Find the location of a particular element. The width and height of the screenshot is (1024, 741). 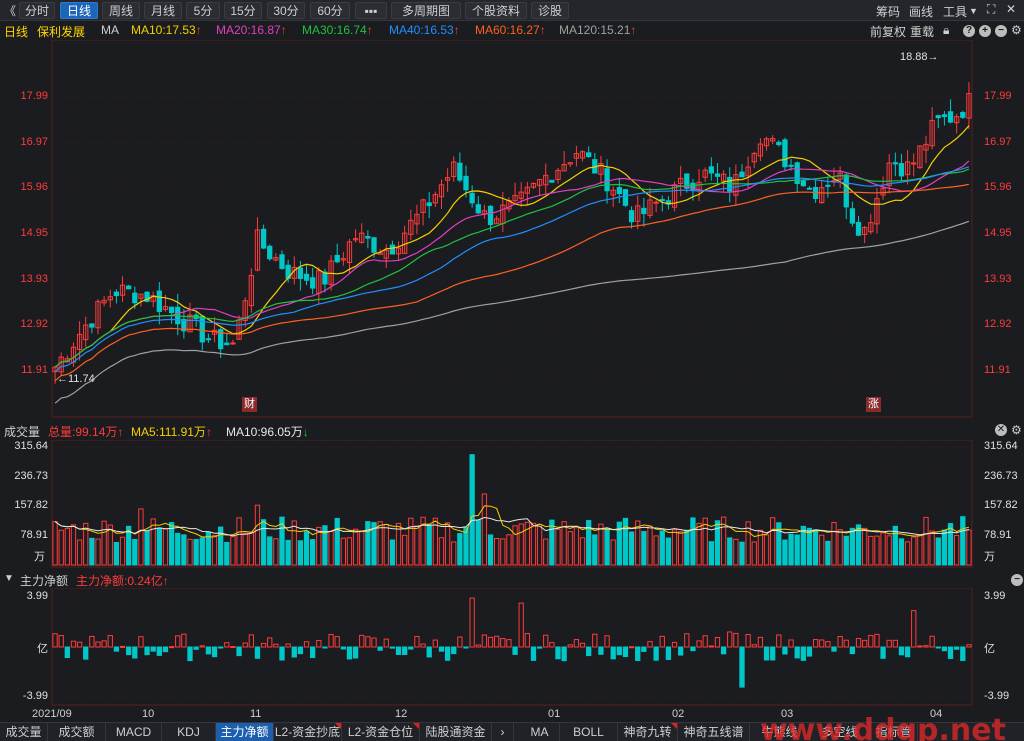

tab-rixian: 日线 is located at coordinates (79, 10).